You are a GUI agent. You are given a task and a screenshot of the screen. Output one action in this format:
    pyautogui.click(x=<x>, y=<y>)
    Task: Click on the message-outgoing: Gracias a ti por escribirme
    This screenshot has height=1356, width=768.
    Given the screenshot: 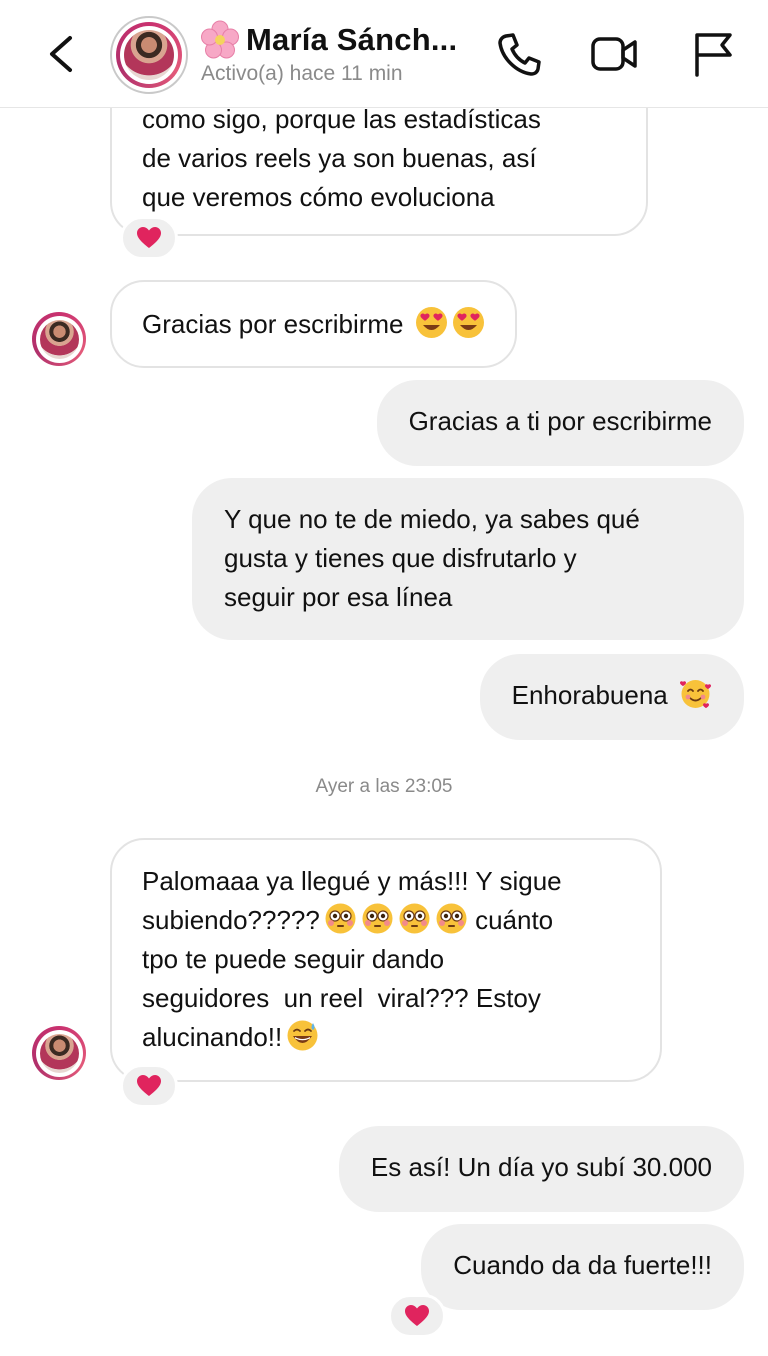 What is the action you would take?
    pyautogui.click(x=560, y=423)
    